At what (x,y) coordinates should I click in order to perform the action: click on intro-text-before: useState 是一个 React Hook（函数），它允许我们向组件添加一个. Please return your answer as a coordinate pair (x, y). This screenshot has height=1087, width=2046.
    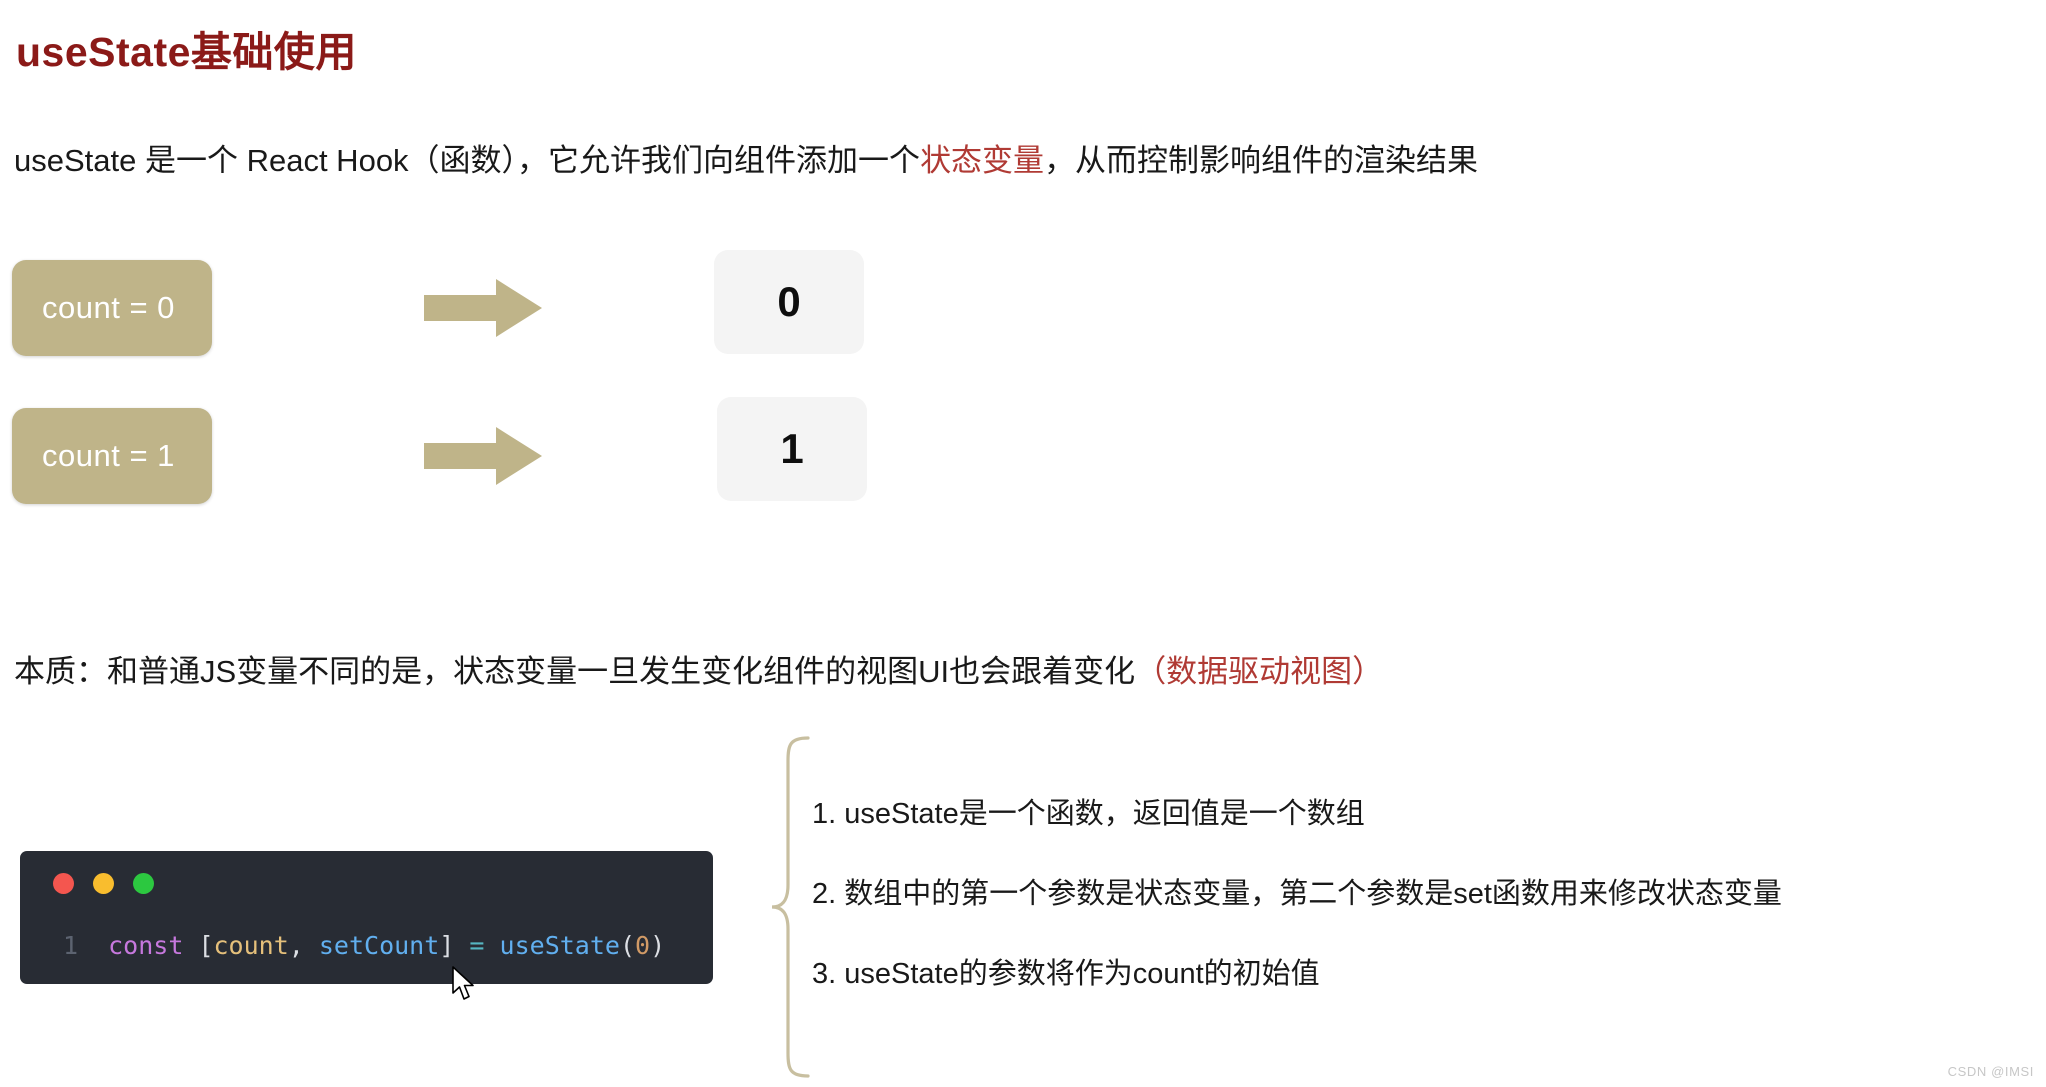
    Looking at the image, I should click on (467, 160).